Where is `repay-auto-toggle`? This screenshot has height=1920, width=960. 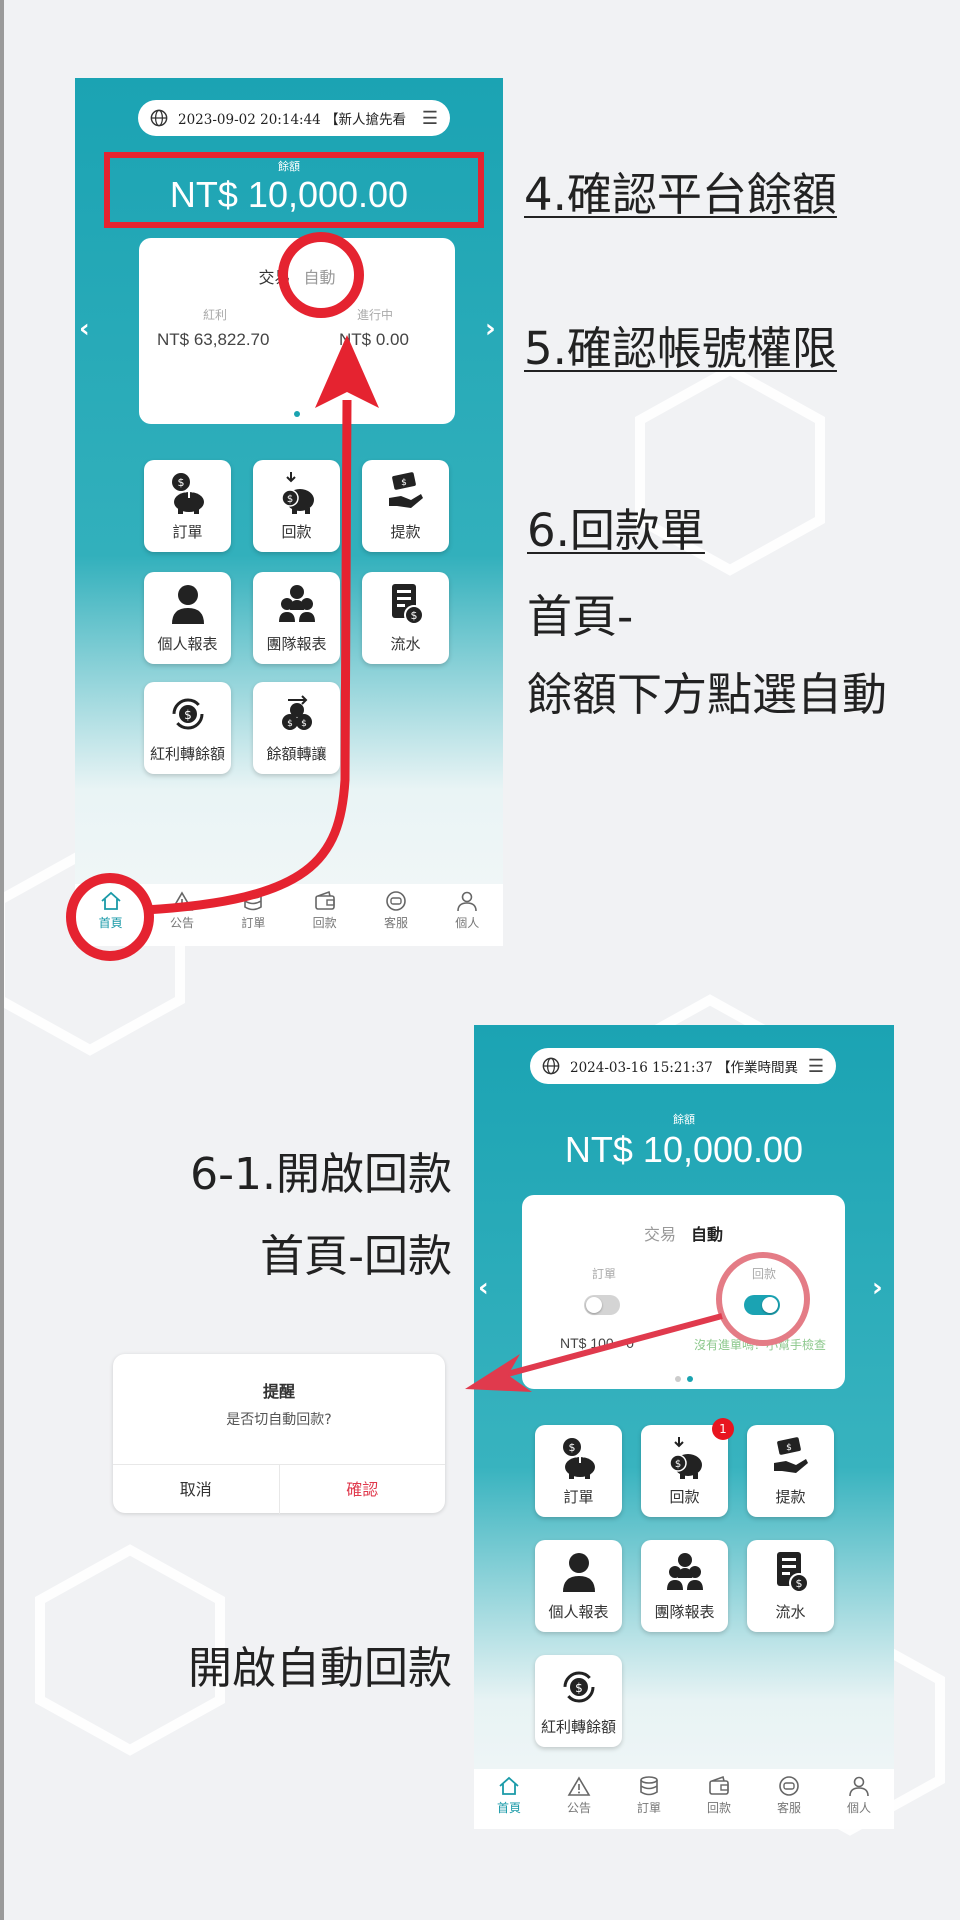
repay-auto-toggle is located at coordinates (762, 1305).